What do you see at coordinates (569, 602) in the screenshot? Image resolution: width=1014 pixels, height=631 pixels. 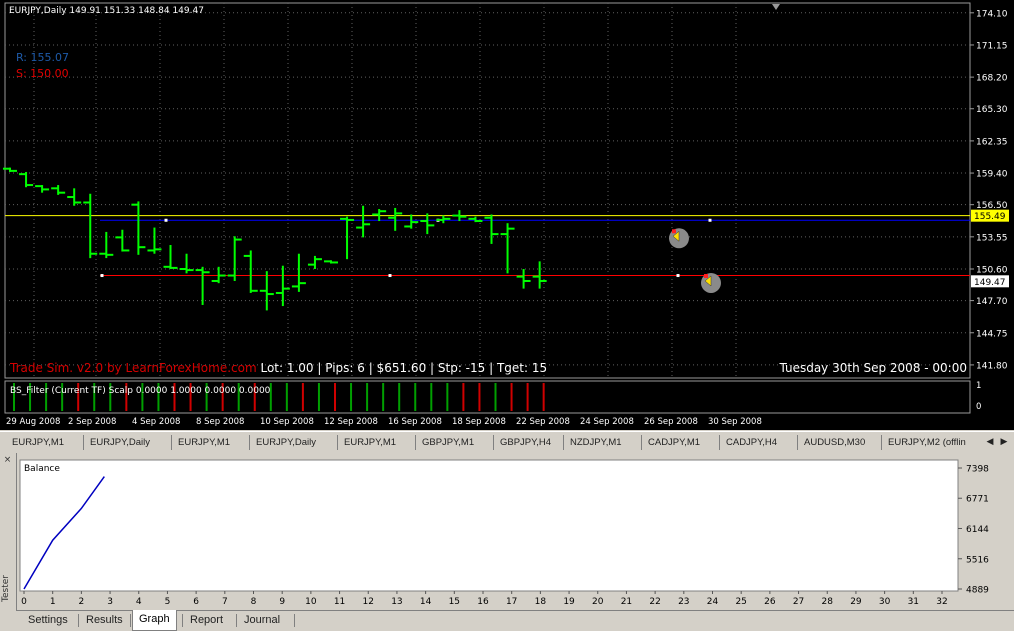 I see `balance-x-label: 19` at bounding box center [569, 602].